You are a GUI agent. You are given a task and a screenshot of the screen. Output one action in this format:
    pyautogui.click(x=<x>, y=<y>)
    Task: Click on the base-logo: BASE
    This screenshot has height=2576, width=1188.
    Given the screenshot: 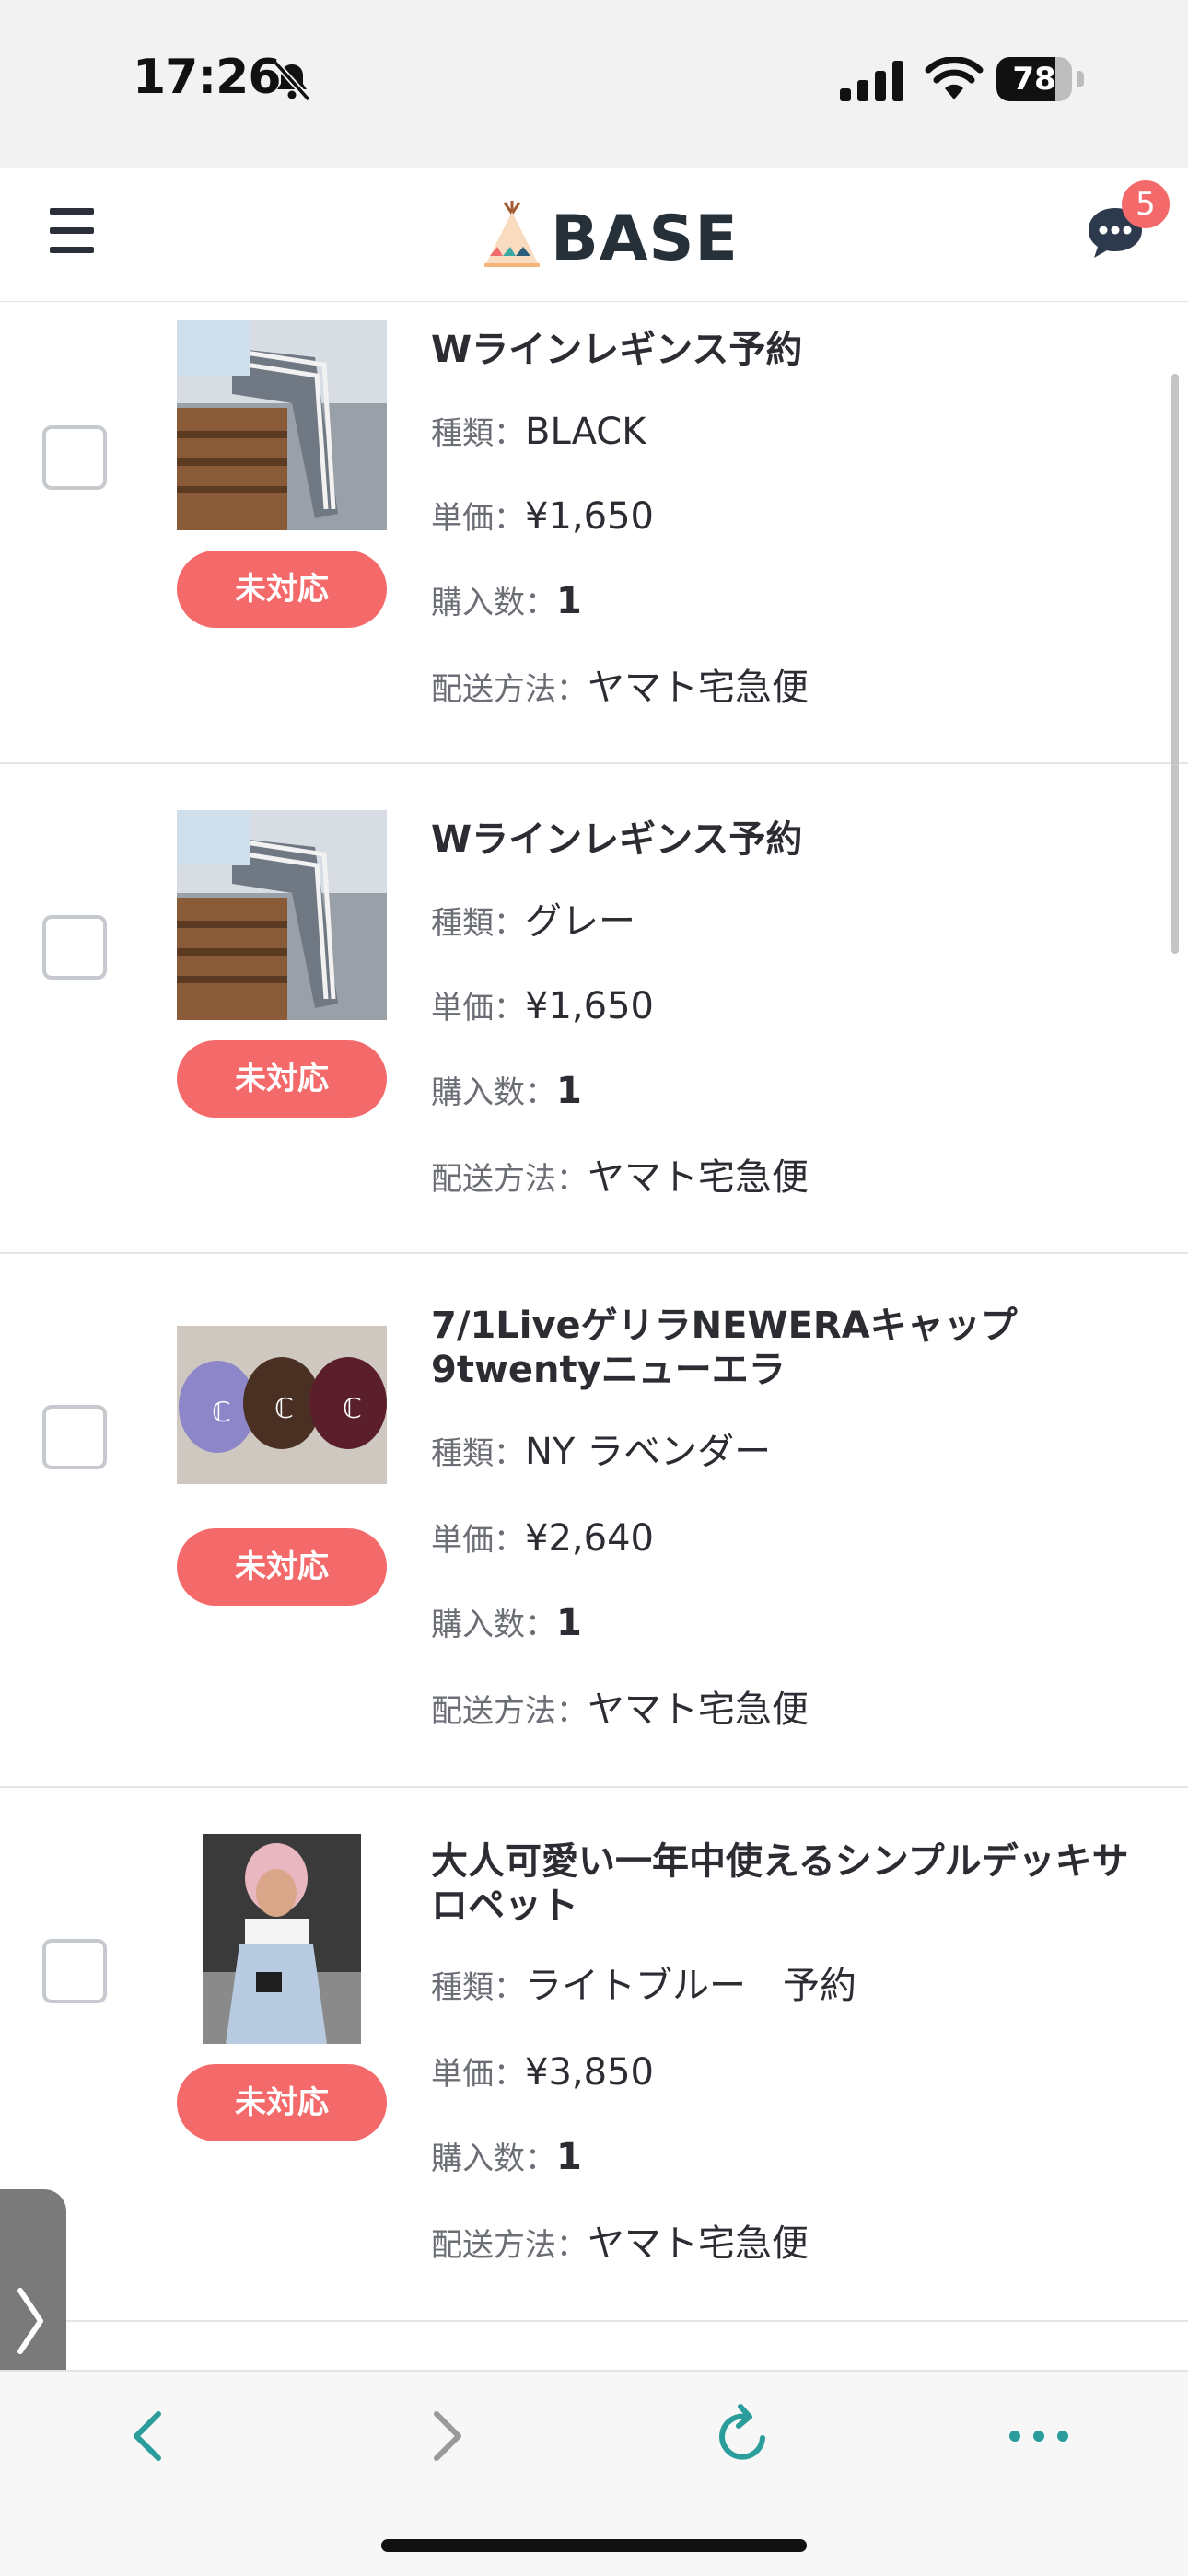 What is the action you would take?
    pyautogui.click(x=610, y=237)
    